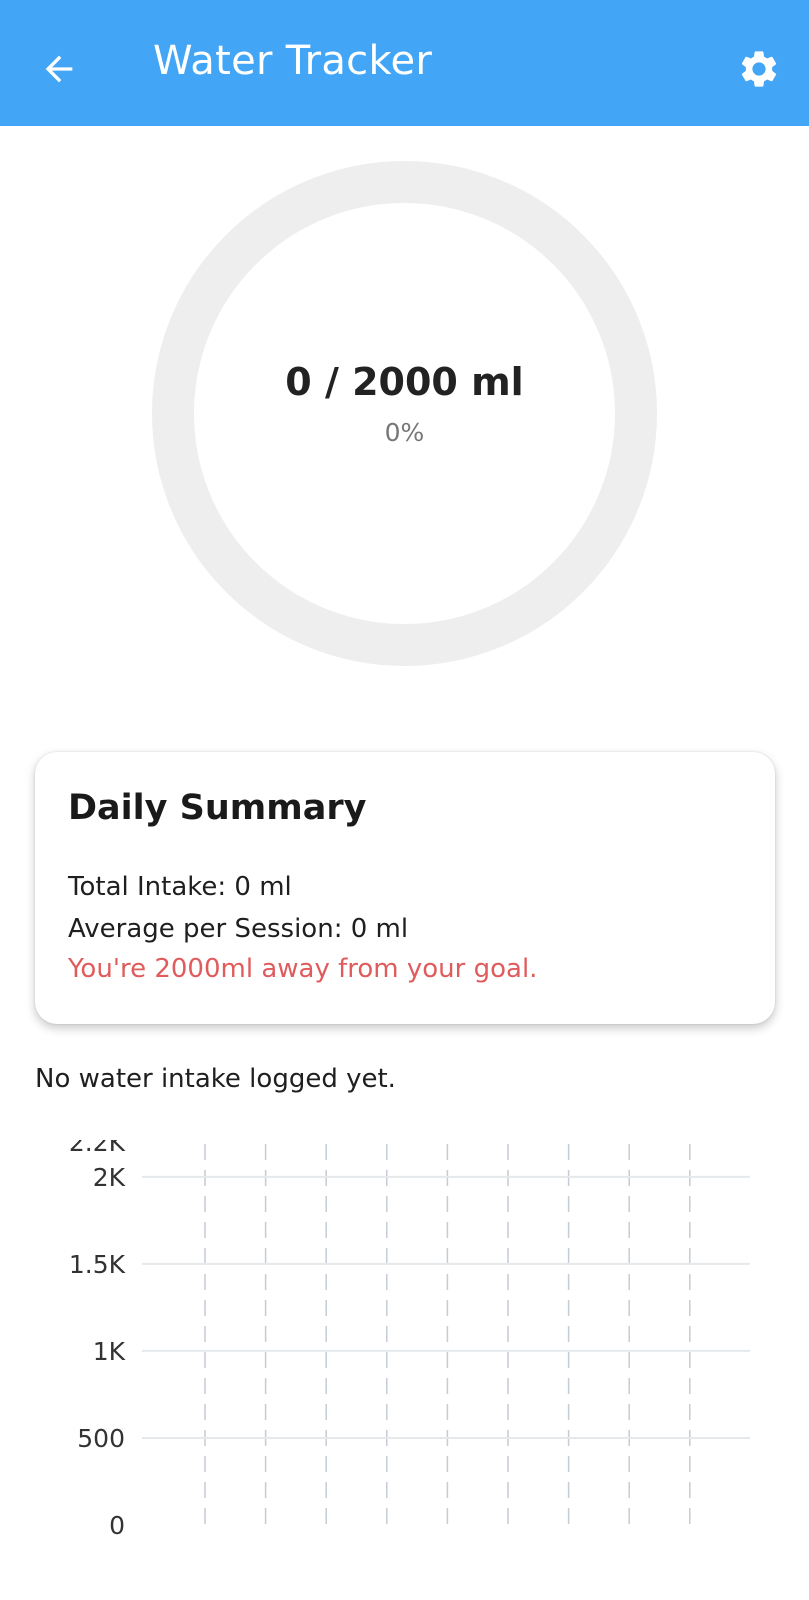 The image size is (809, 1600). I want to click on empty-history-message: No water intake logged yet., so click(215, 1079).